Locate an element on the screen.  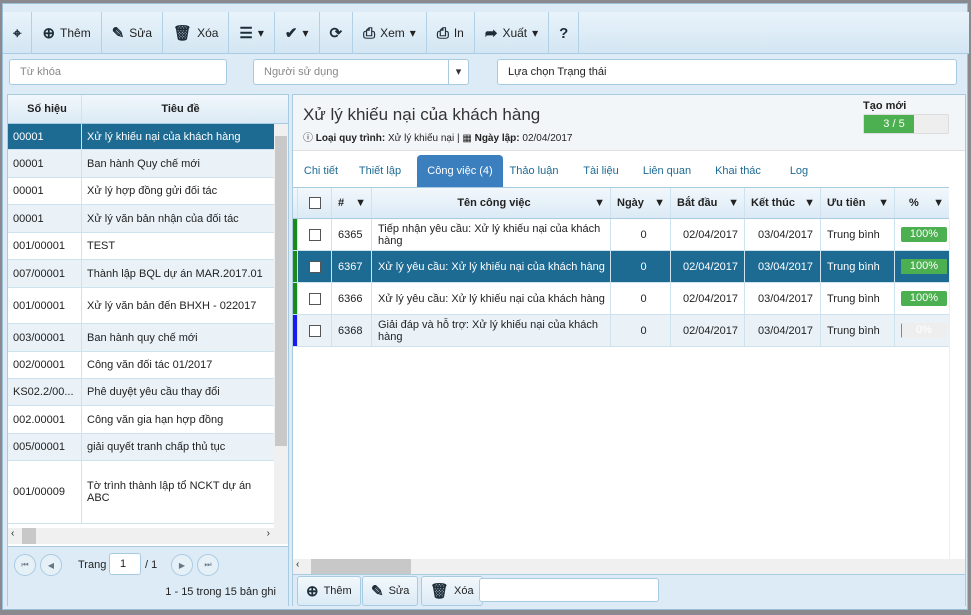
check-dropdown: ✔ ▾ is located at coordinates (297, 33).